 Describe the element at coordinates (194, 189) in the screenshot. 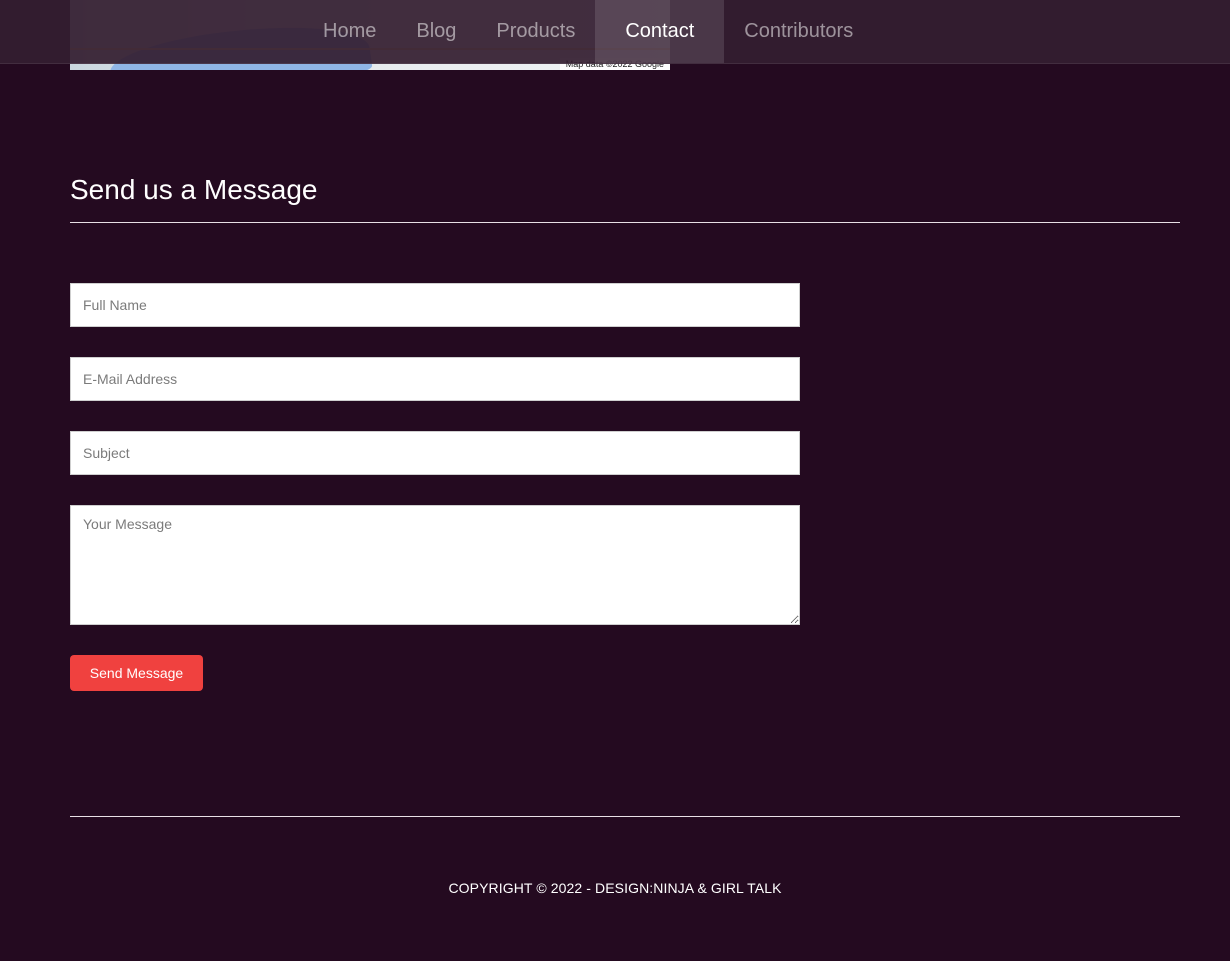

I see `section-title: Send us a Message` at that location.